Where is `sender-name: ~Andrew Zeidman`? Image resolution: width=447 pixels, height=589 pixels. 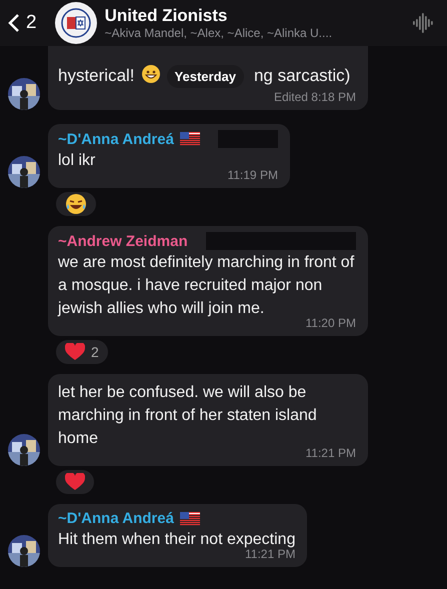
sender-name: ~Andrew Zeidman is located at coordinates (123, 241).